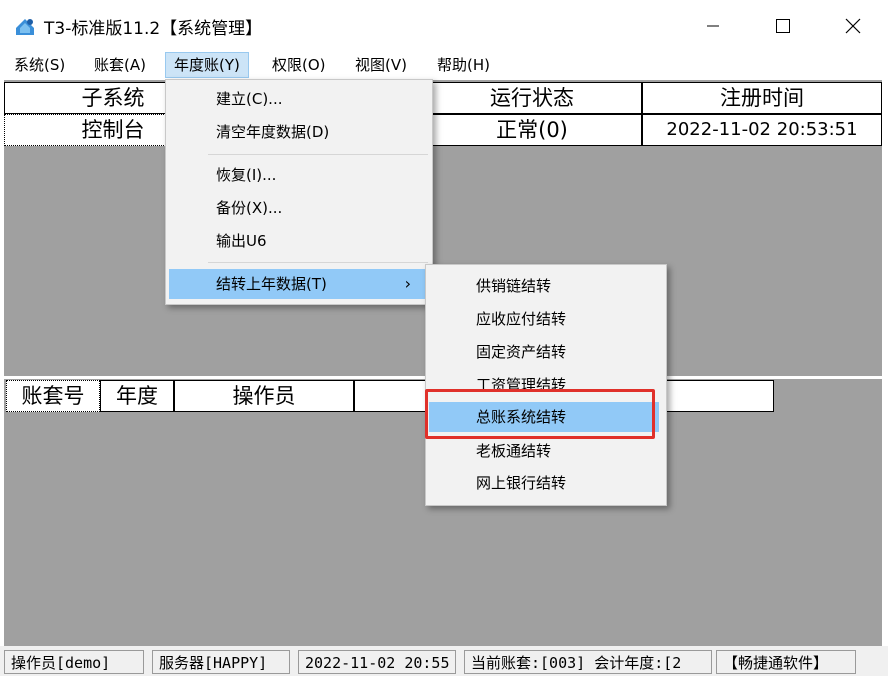  I want to click on column-header-account-no: 账套号, so click(53, 396).